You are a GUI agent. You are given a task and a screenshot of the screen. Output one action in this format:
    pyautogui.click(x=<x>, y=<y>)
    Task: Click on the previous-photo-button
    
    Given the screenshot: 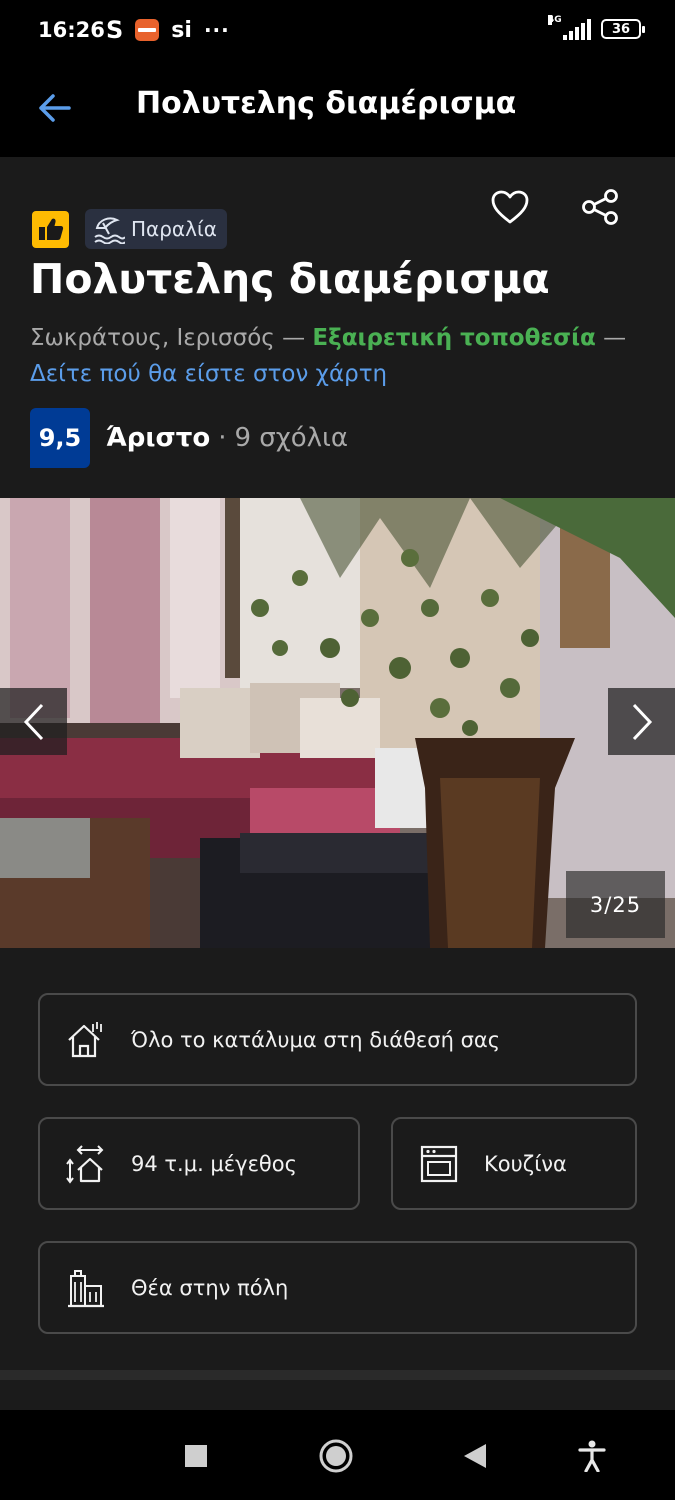 What is the action you would take?
    pyautogui.click(x=33, y=721)
    